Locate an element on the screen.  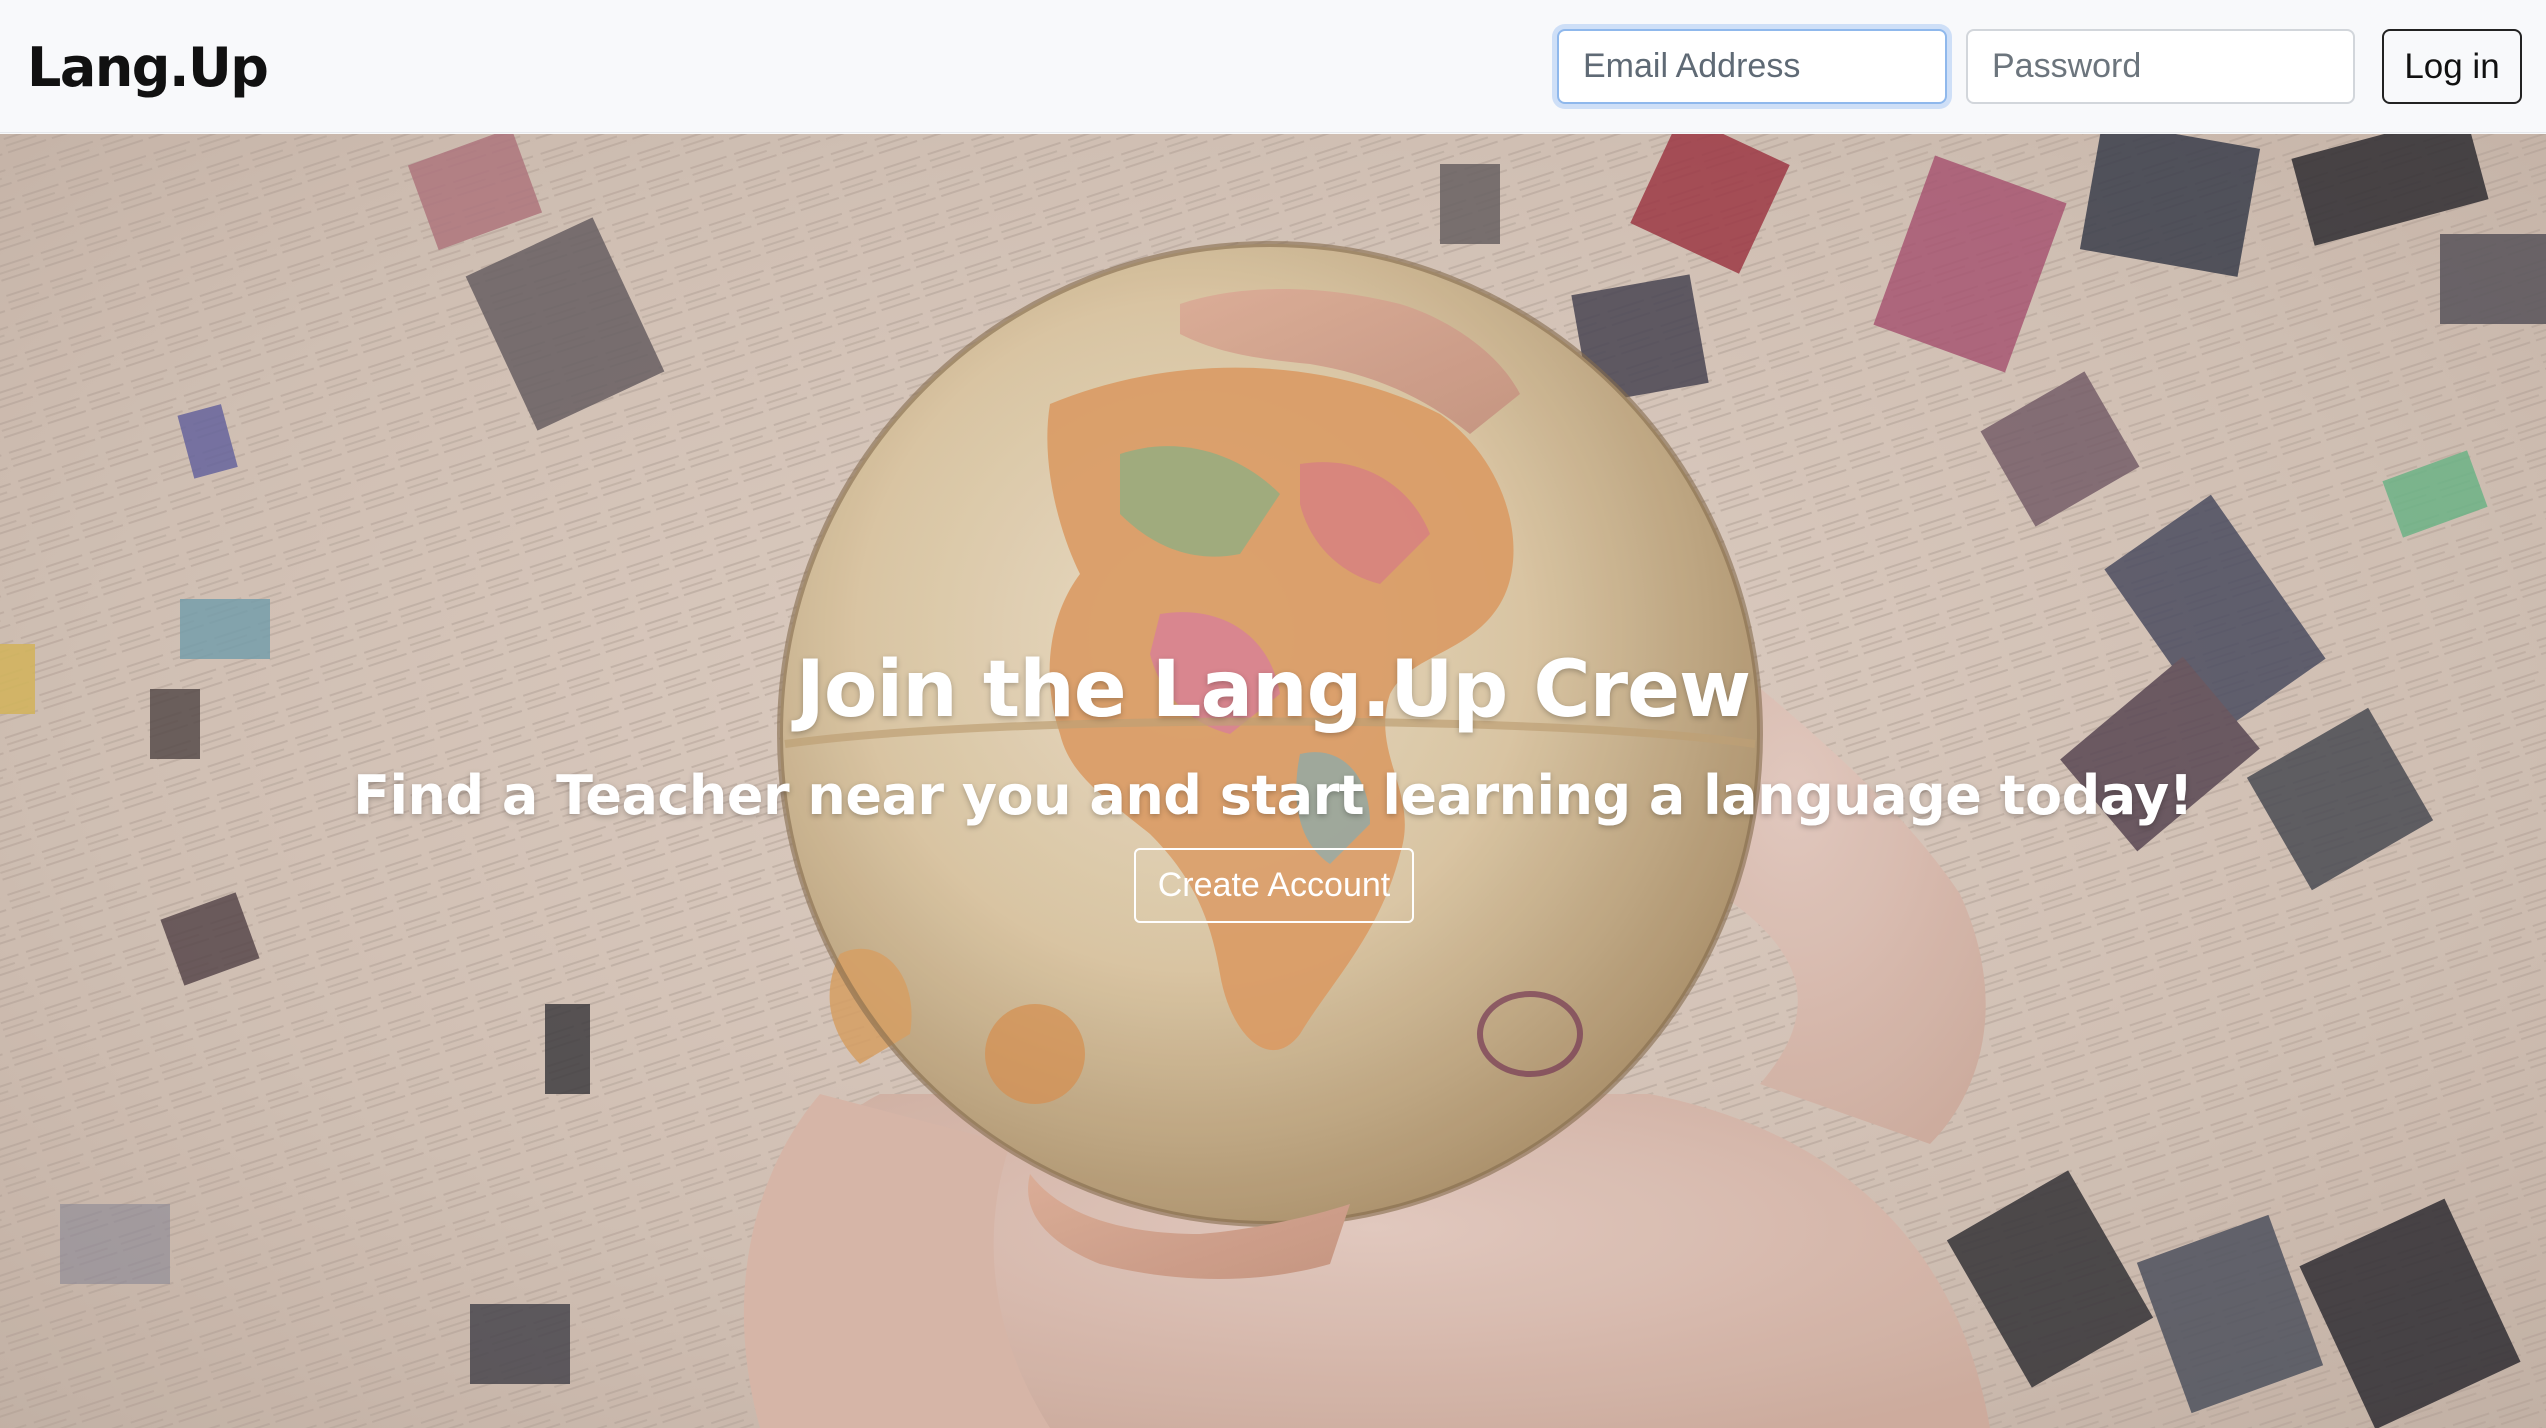
password-input is located at coordinates (2160, 66).